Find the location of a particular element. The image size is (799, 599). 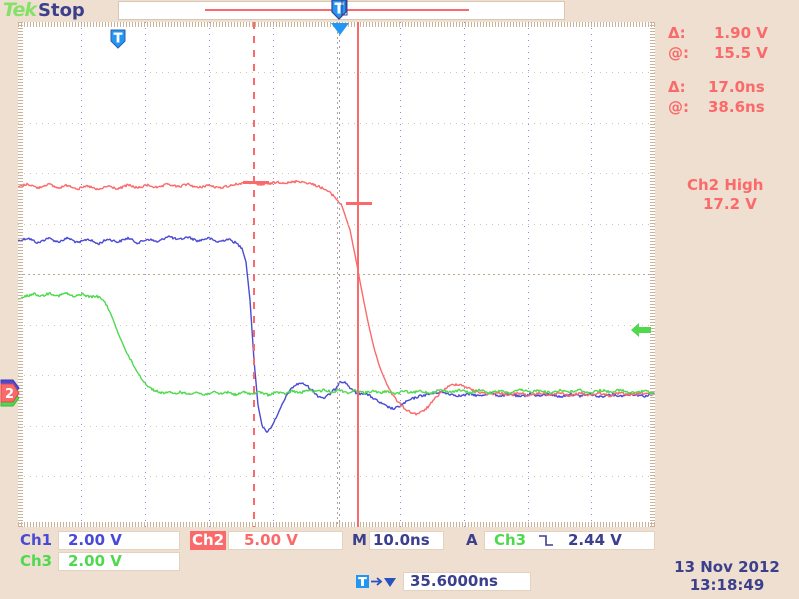

grid-line-h1 is located at coordinates (336, 72).